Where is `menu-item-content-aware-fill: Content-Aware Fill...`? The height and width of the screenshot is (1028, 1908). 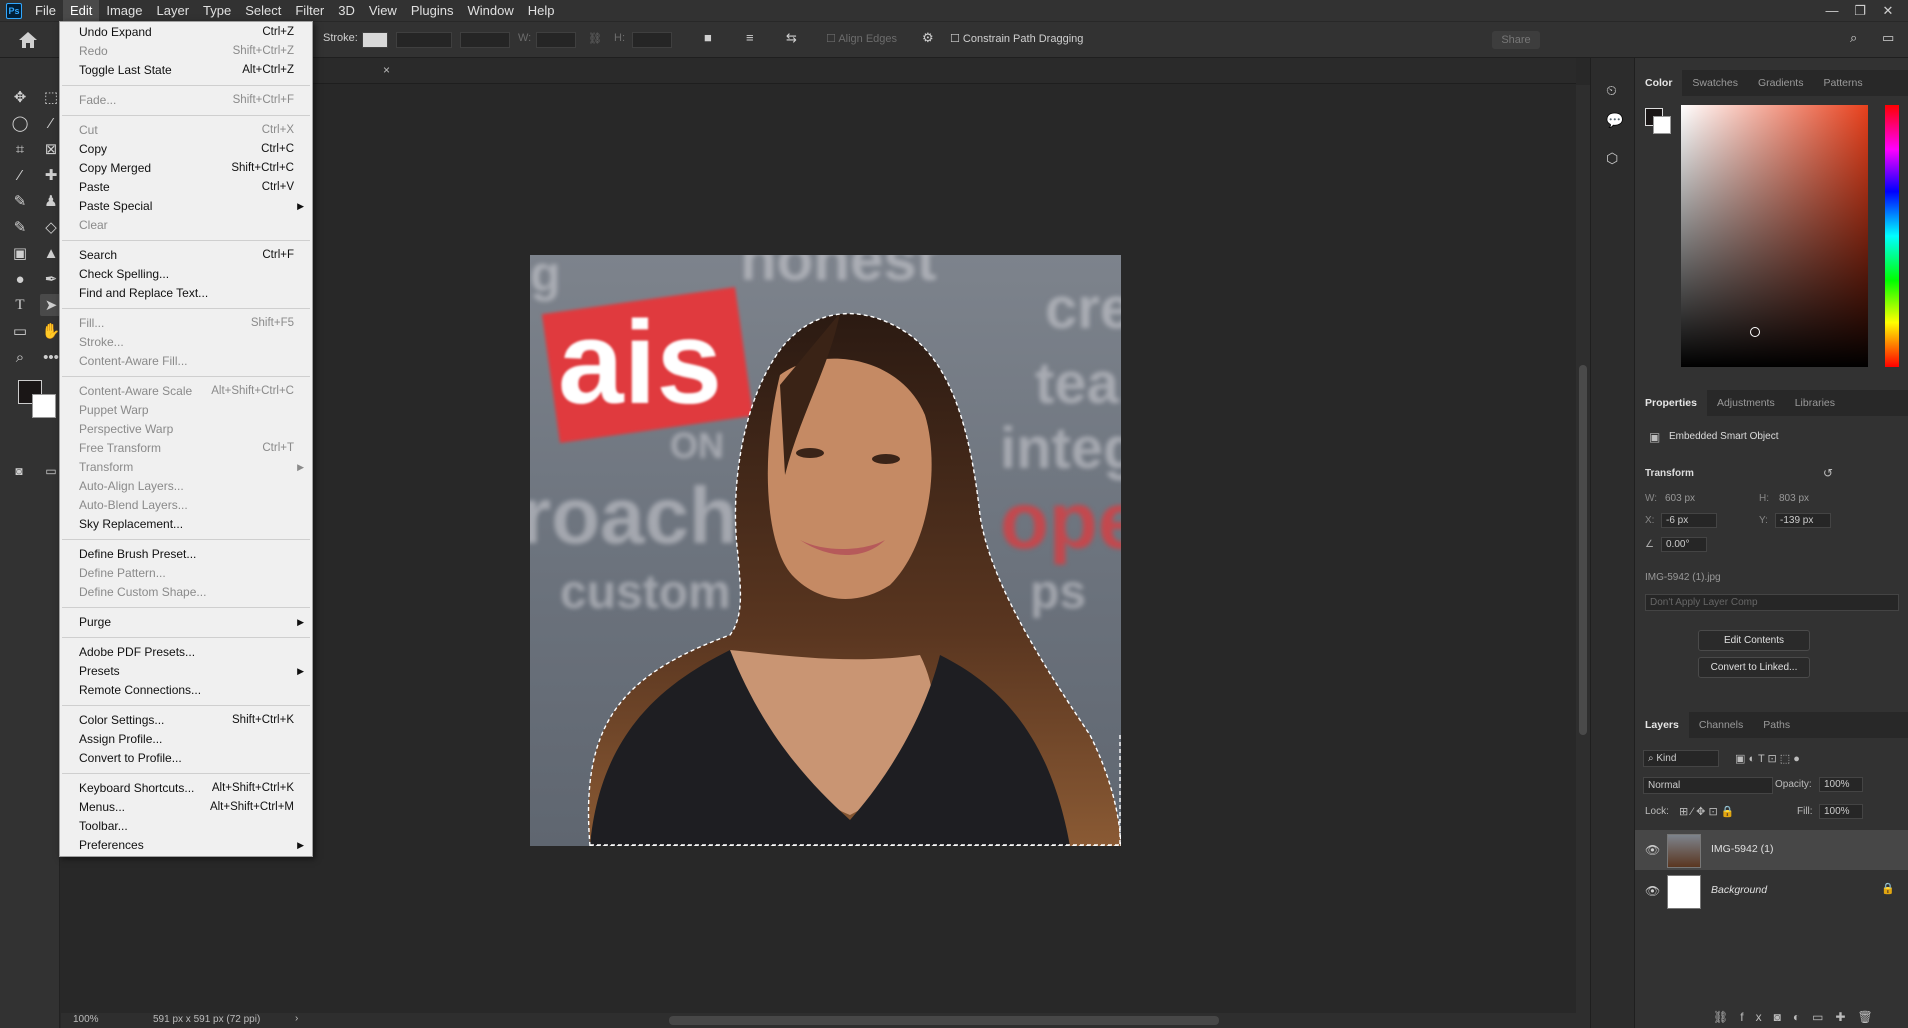 menu-item-content-aware-fill: Content-Aware Fill... is located at coordinates (186, 361).